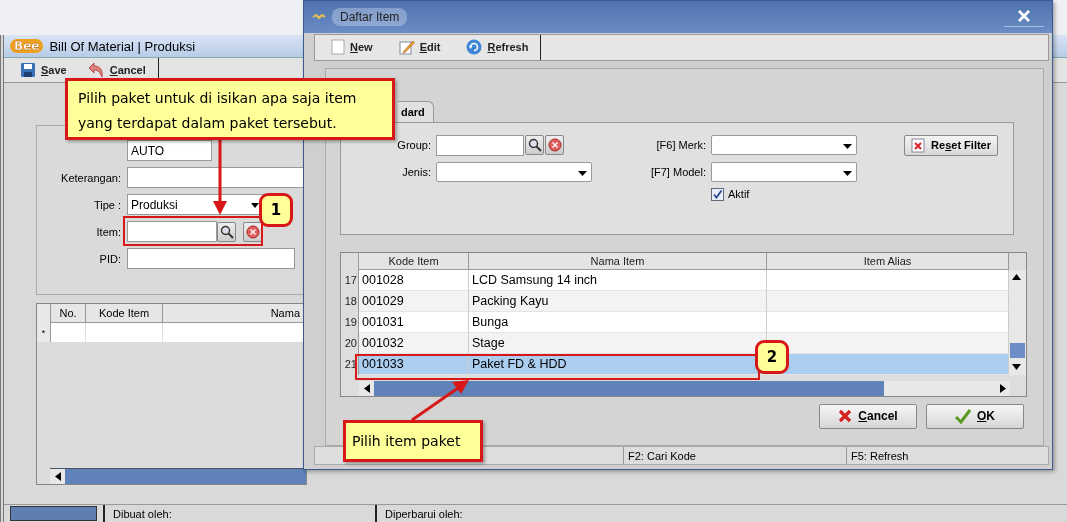 This screenshot has height=522, width=1067. What do you see at coordinates (514, 171) in the screenshot?
I see `type-dropdown` at bounding box center [514, 171].